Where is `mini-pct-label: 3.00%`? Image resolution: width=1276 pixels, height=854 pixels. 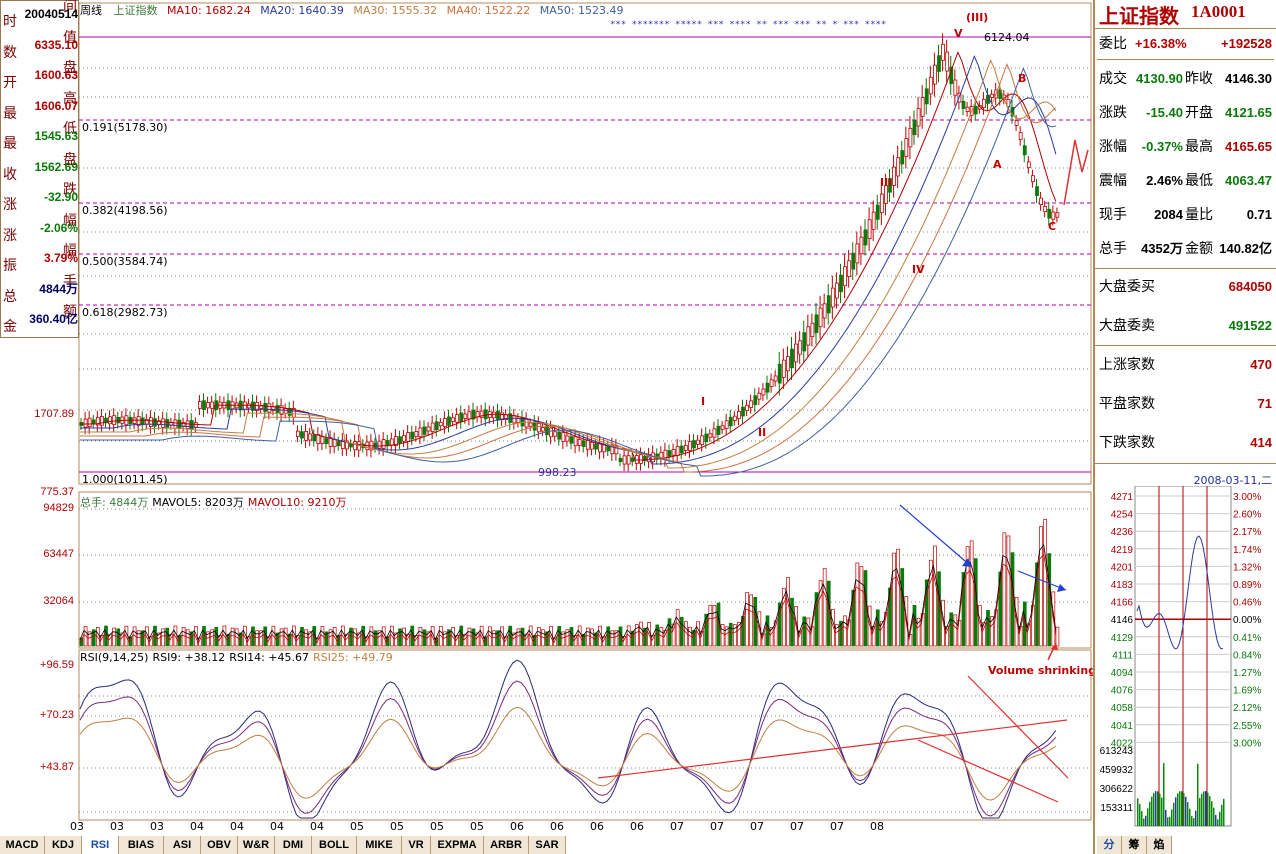
mini-pct-label: 3.00% is located at coordinates (1247, 743).